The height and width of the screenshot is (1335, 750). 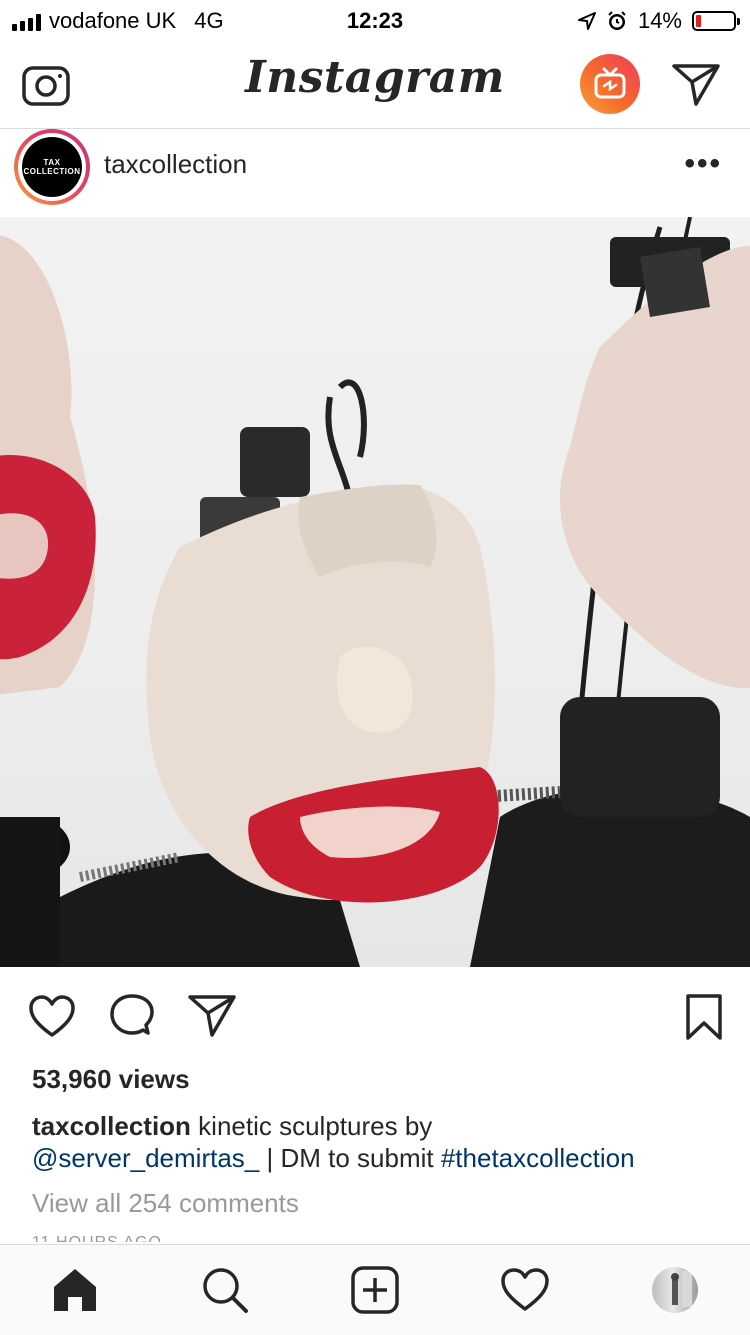 What do you see at coordinates (111, 1079) in the screenshot?
I see `views-count: 53,960 views` at bounding box center [111, 1079].